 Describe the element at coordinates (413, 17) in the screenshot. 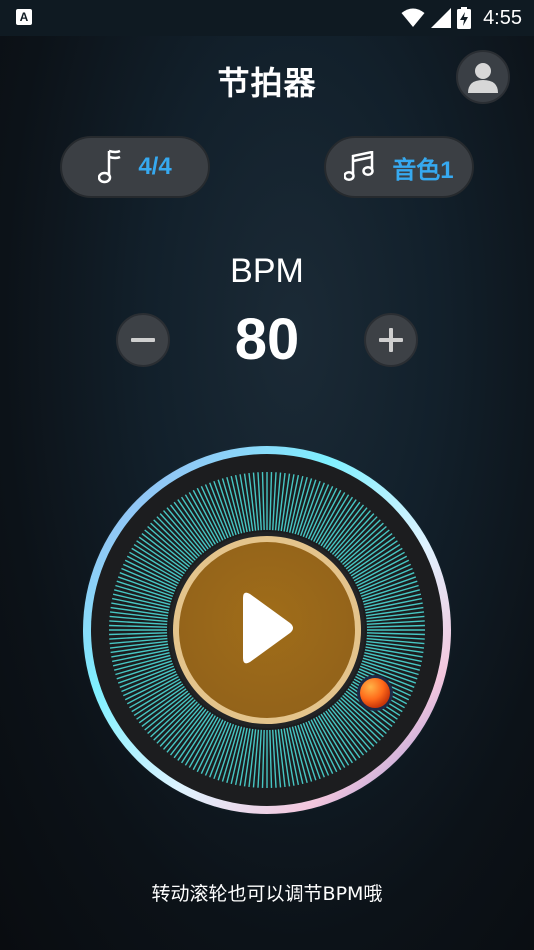

I see `wifi-icon` at that location.